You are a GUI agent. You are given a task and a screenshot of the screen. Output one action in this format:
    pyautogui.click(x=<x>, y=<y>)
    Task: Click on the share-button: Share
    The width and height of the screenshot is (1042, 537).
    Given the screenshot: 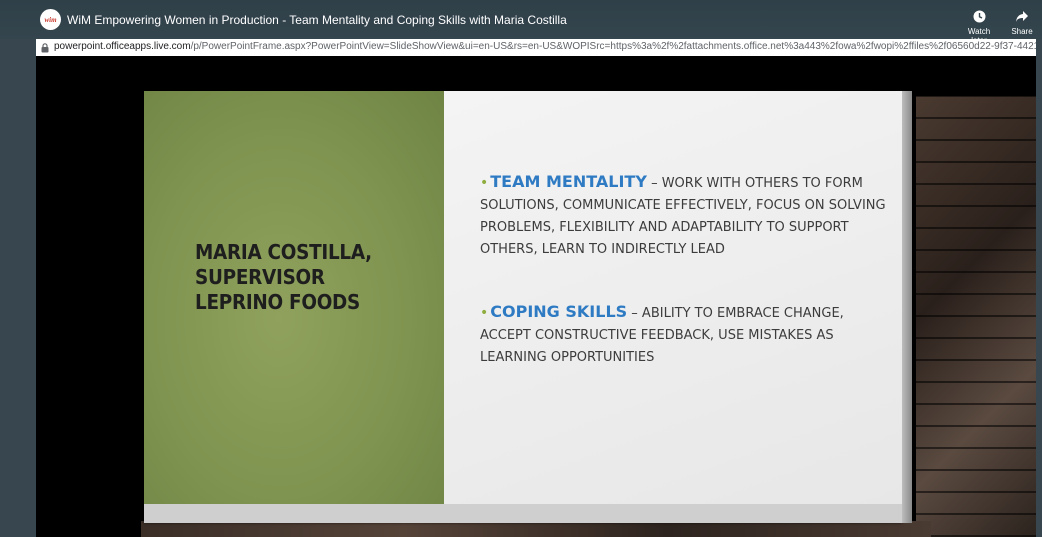 What is the action you would take?
    pyautogui.click(x=1022, y=23)
    